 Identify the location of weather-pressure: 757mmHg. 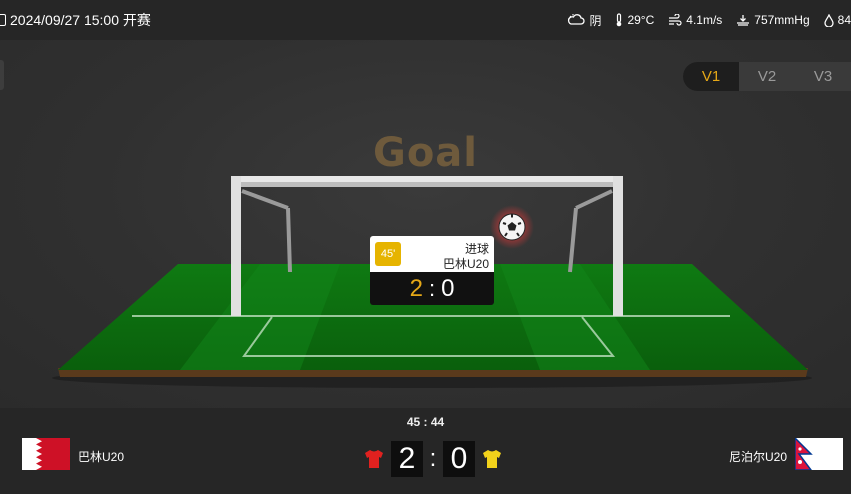
(773, 20).